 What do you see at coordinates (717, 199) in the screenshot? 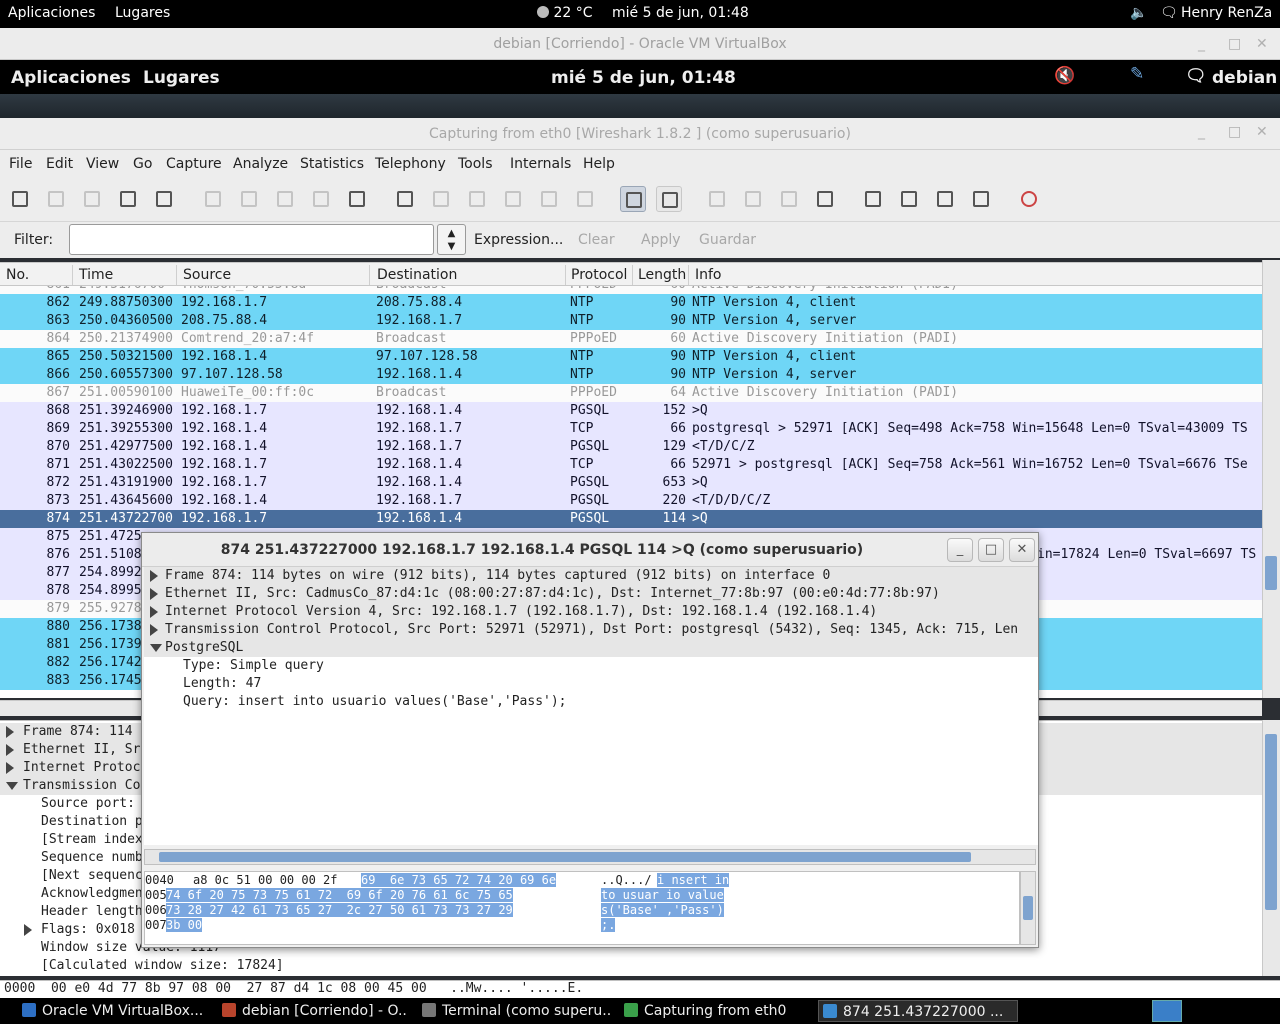
I see `zoom-in-icon` at bounding box center [717, 199].